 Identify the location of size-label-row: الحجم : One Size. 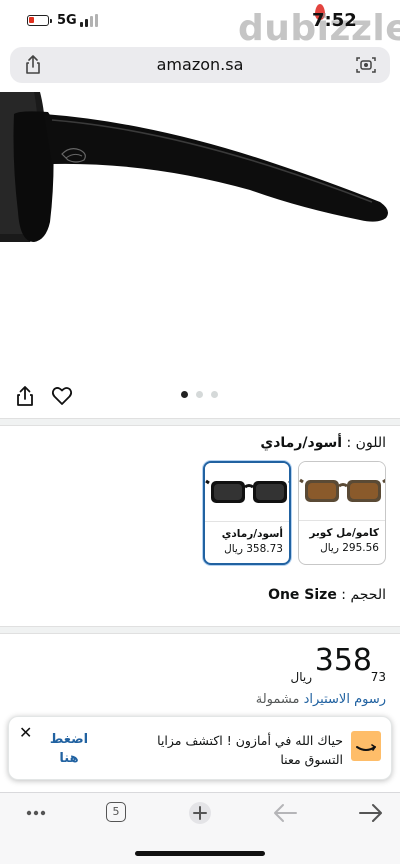
(327, 595).